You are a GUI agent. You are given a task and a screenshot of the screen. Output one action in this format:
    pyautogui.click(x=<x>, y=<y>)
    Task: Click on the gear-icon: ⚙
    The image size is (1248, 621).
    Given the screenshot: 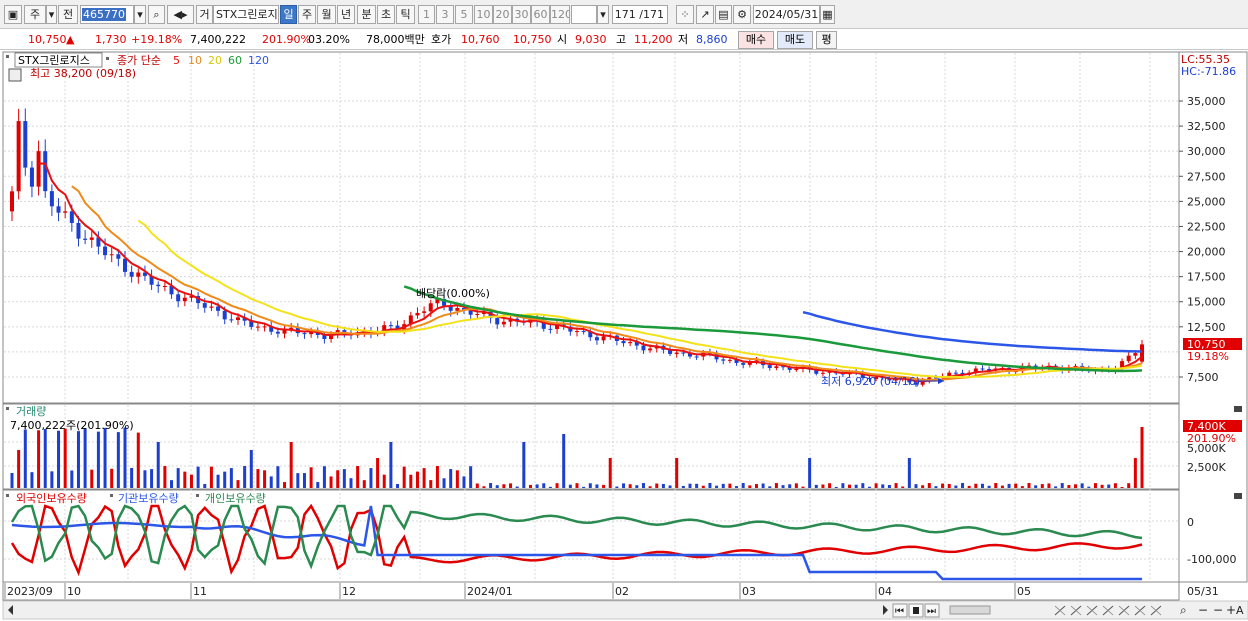 What is the action you would take?
    pyautogui.click(x=742, y=14)
    